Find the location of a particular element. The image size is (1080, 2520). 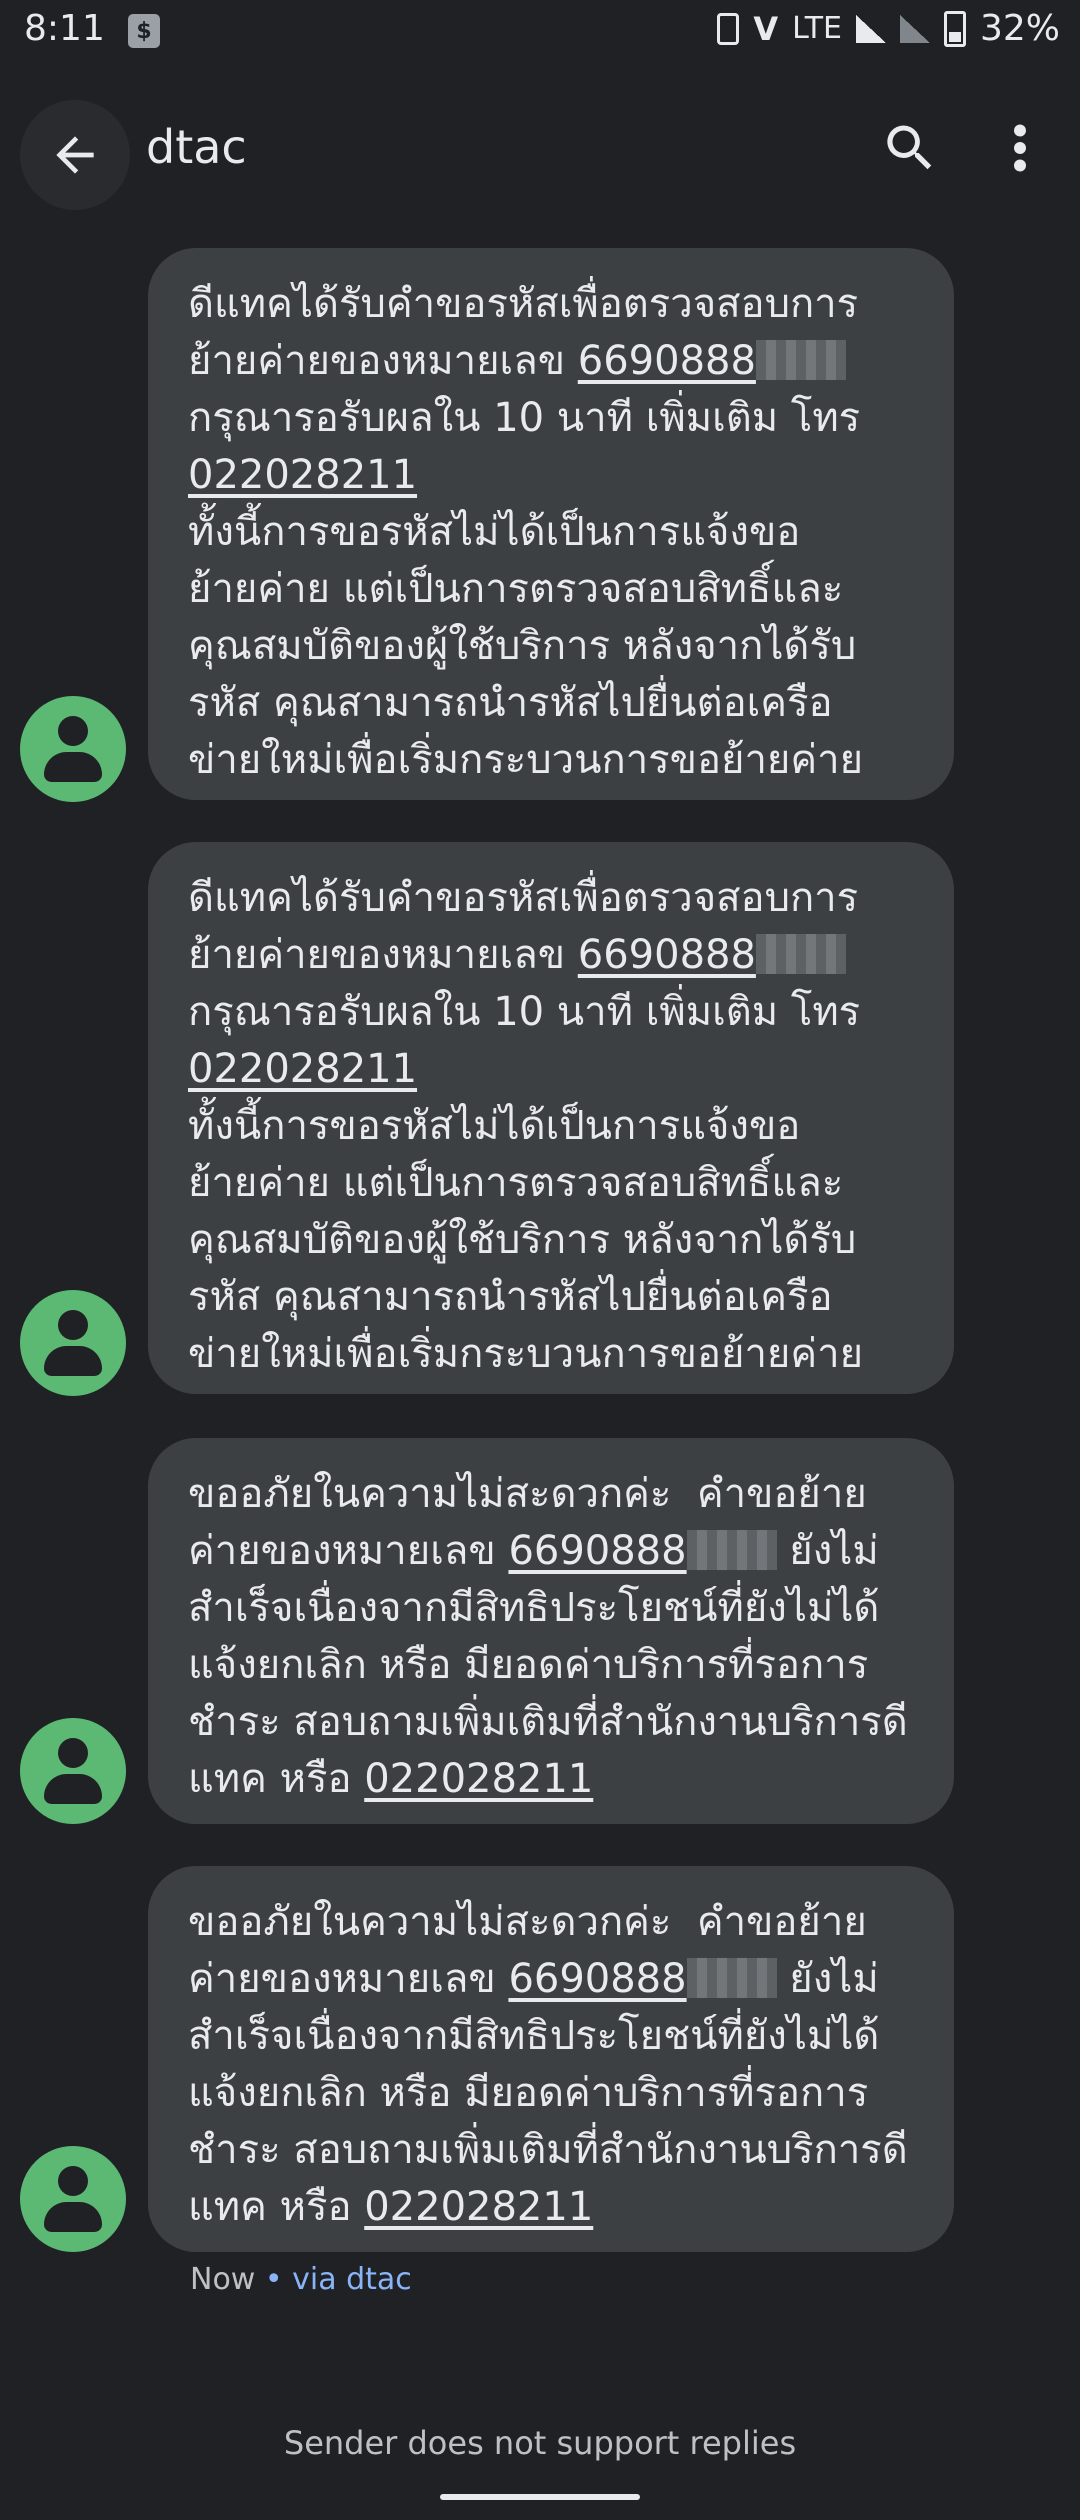

vibrate-icon is located at coordinates (728, 28).